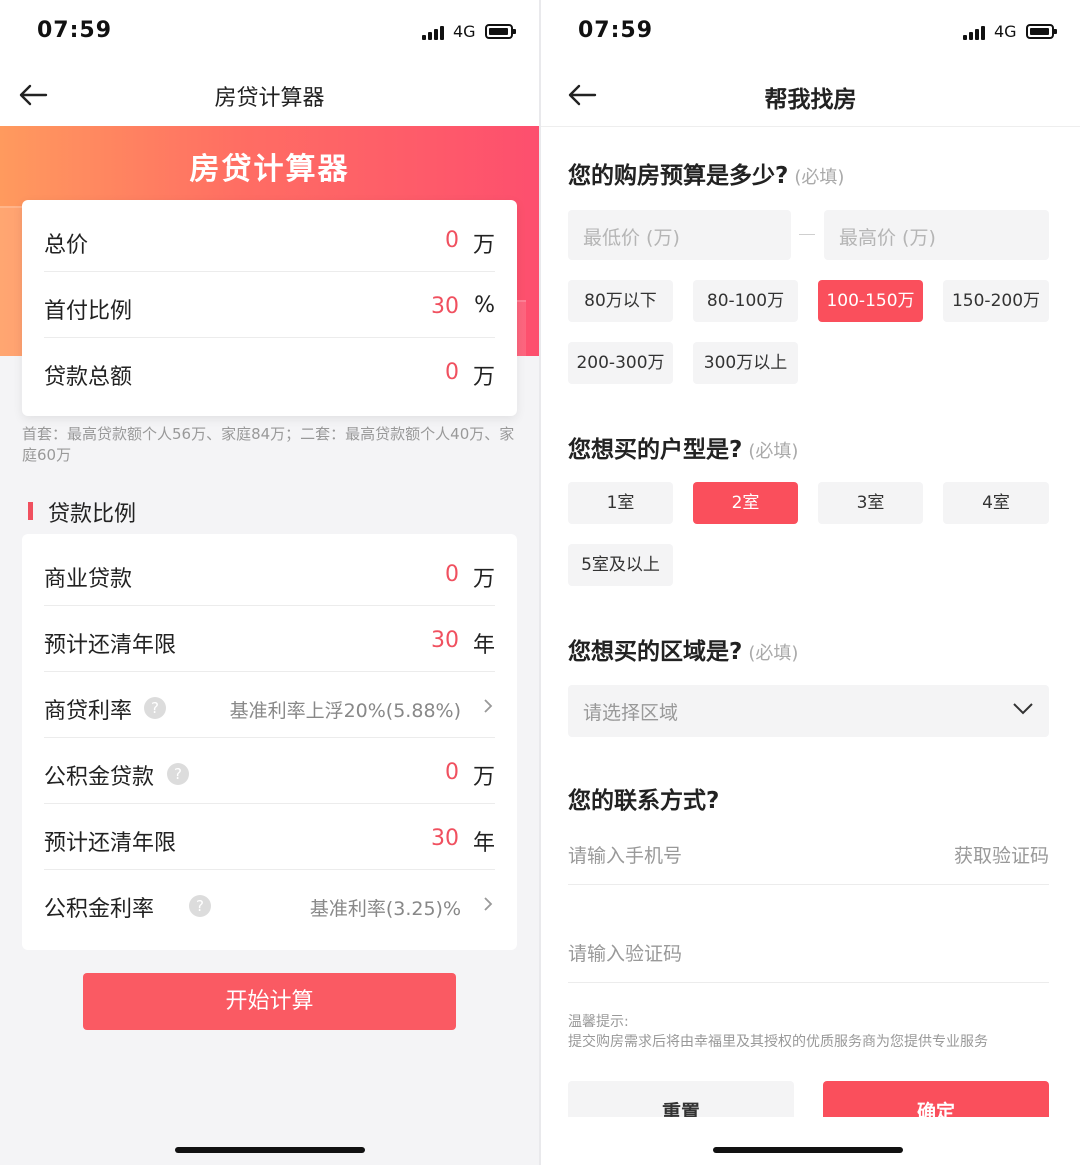 The height and width of the screenshot is (1165, 1080). I want to click on total-price-unit: 万, so click(483, 245).